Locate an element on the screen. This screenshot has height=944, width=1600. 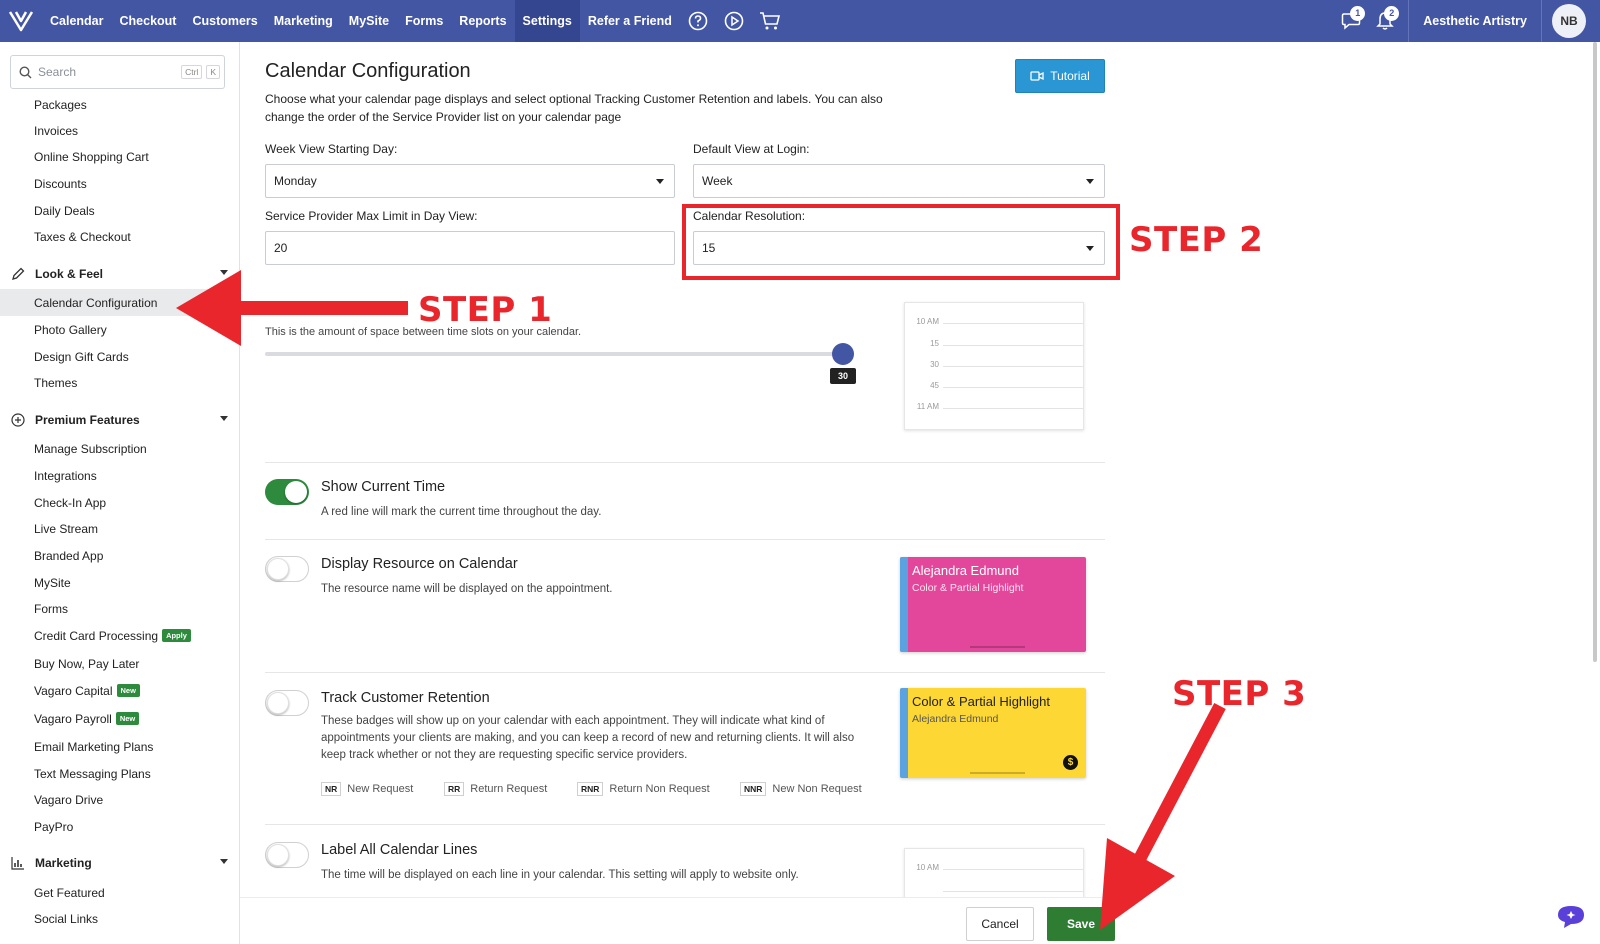
chat-assistant-icon is located at coordinates (1571, 917).